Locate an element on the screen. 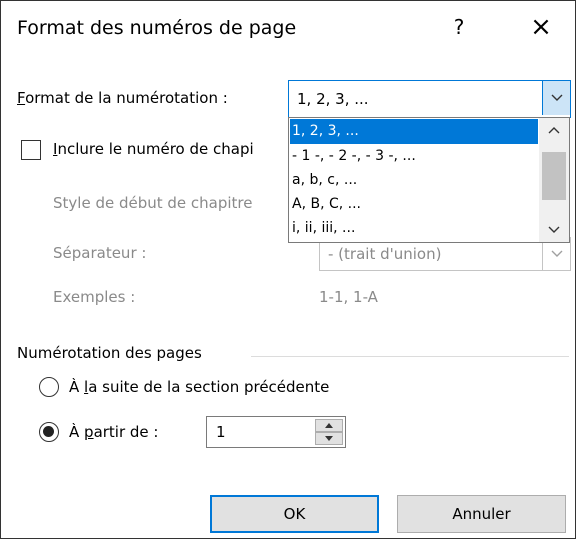  stepper-buttons is located at coordinates (329, 432).